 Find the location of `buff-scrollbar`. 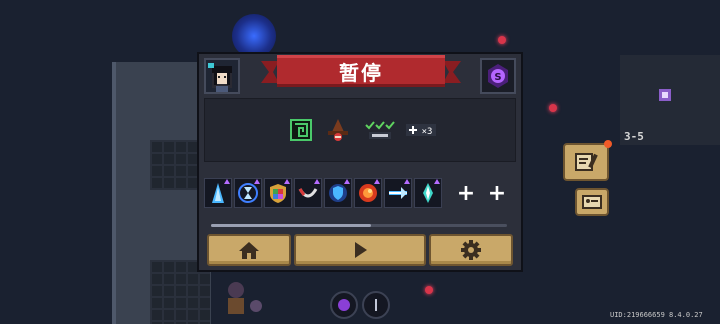

buff-scrollbar is located at coordinates (359, 225).